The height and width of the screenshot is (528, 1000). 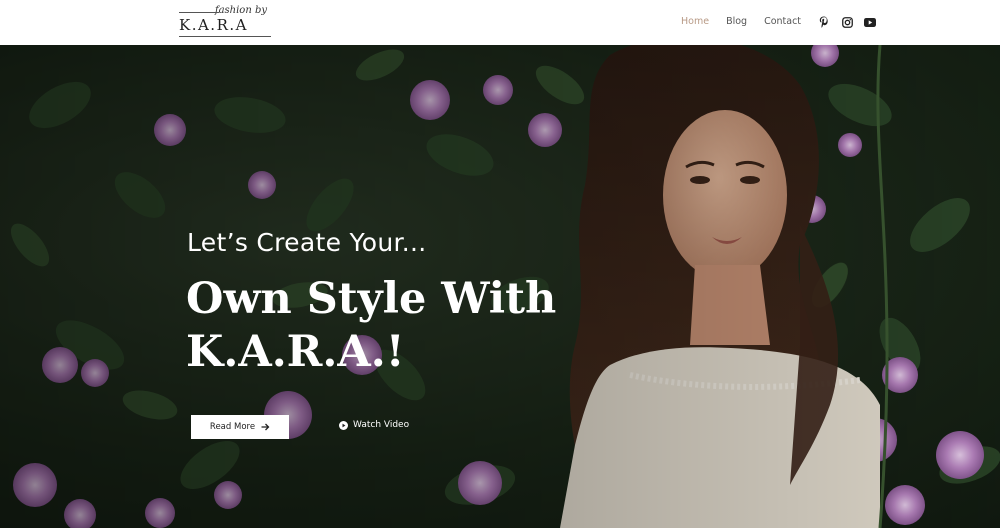 I want to click on logo-divider-top, so click(x=199, y=12).